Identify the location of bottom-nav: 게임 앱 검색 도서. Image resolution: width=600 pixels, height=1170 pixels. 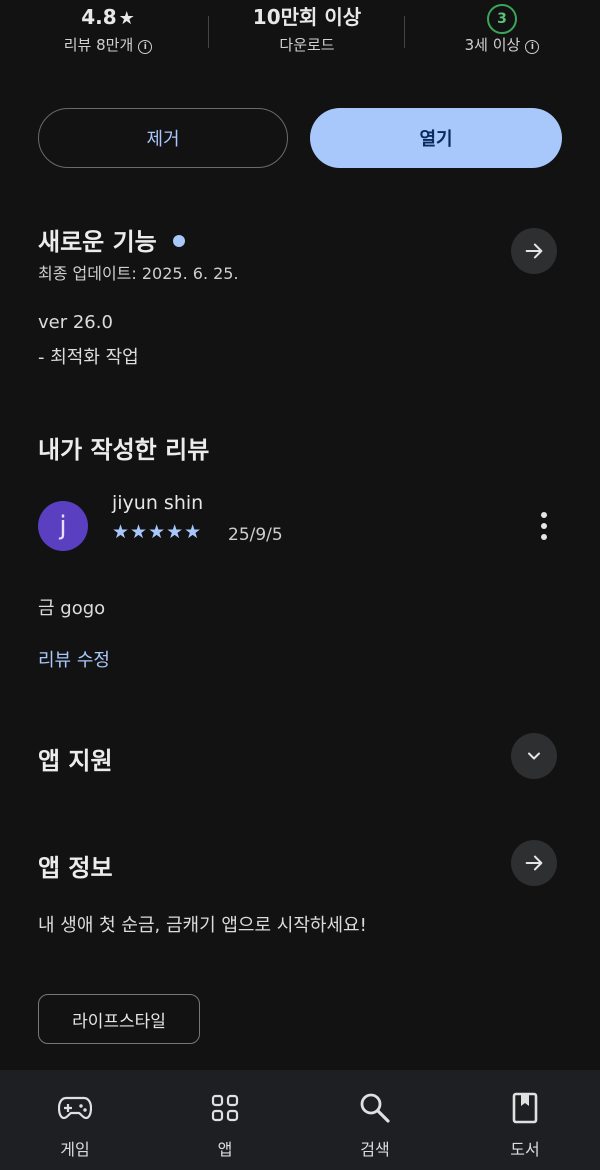
(300, 1120).